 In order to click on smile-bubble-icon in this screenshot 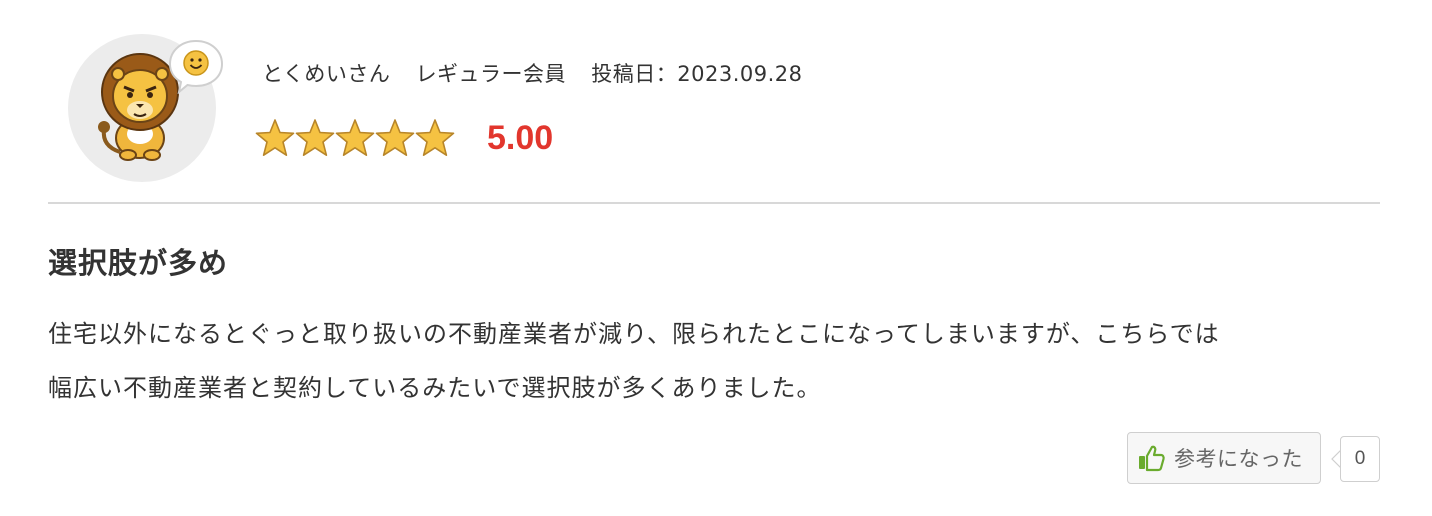, I will do `click(196, 66)`.